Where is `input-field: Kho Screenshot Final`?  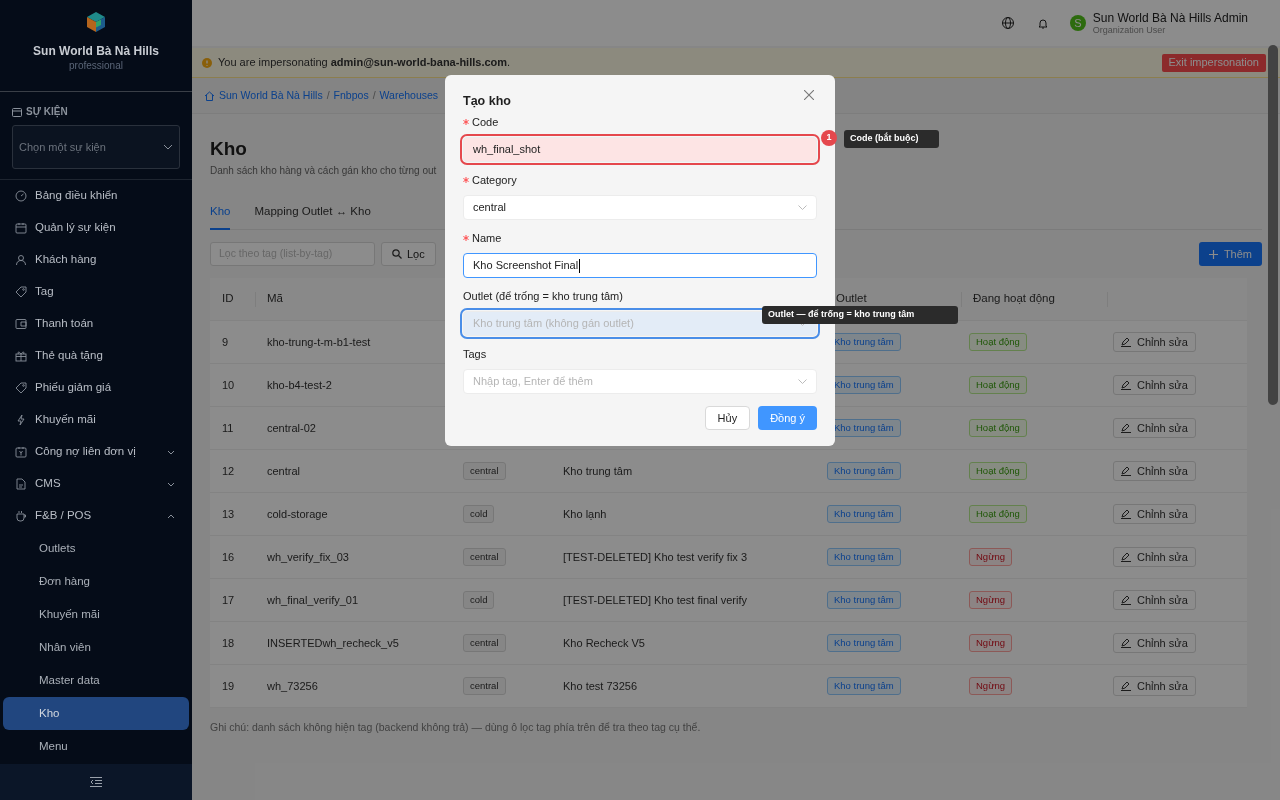 input-field: Kho Screenshot Final is located at coordinates (640, 265).